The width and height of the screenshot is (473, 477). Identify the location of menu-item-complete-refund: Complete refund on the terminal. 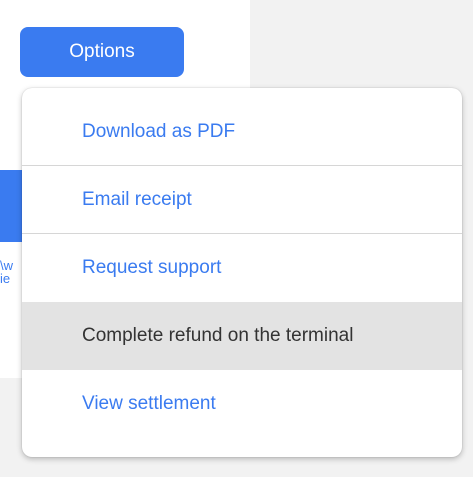
(242, 336).